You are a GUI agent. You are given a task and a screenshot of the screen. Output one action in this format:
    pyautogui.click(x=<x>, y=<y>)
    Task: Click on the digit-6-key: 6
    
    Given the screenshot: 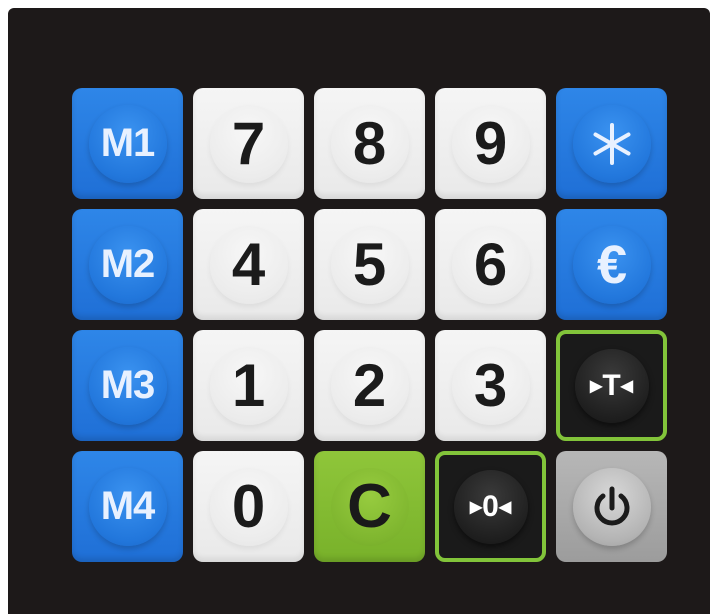 What is the action you would take?
    pyautogui.click(x=490, y=264)
    